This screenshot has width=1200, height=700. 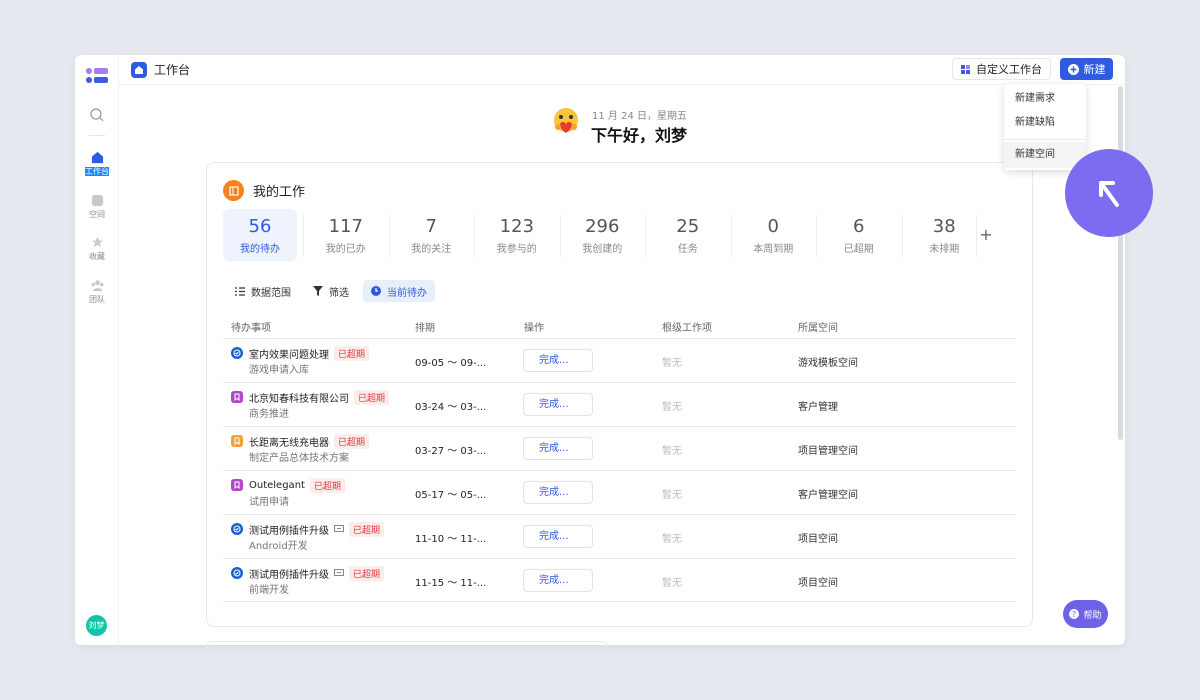 I want to click on item-space: 项目管理空间, so click(x=828, y=449).